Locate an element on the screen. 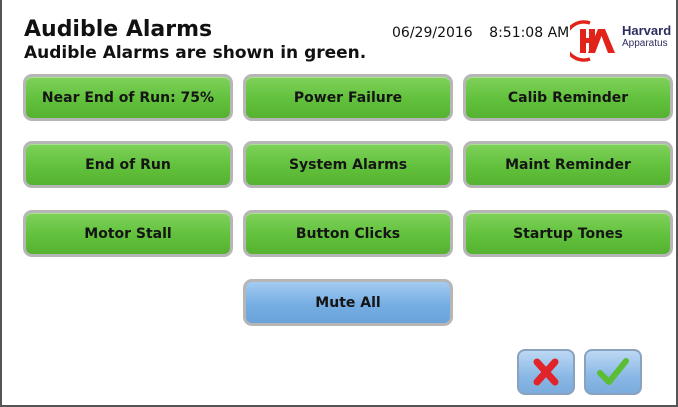 The image size is (678, 407). alarm-button-motor-stall: Motor Stall is located at coordinates (128, 233).